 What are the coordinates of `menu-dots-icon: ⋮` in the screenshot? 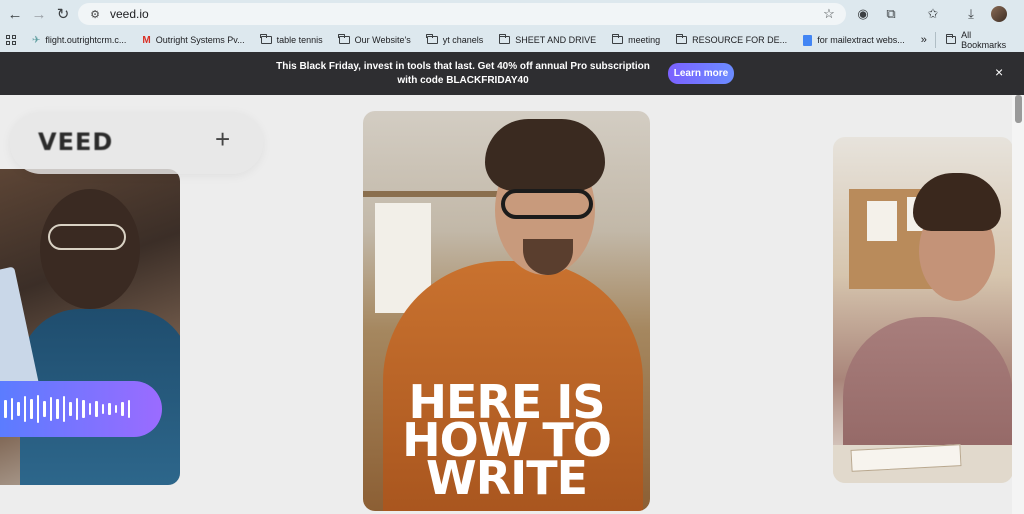 It's located at (1020, 14).